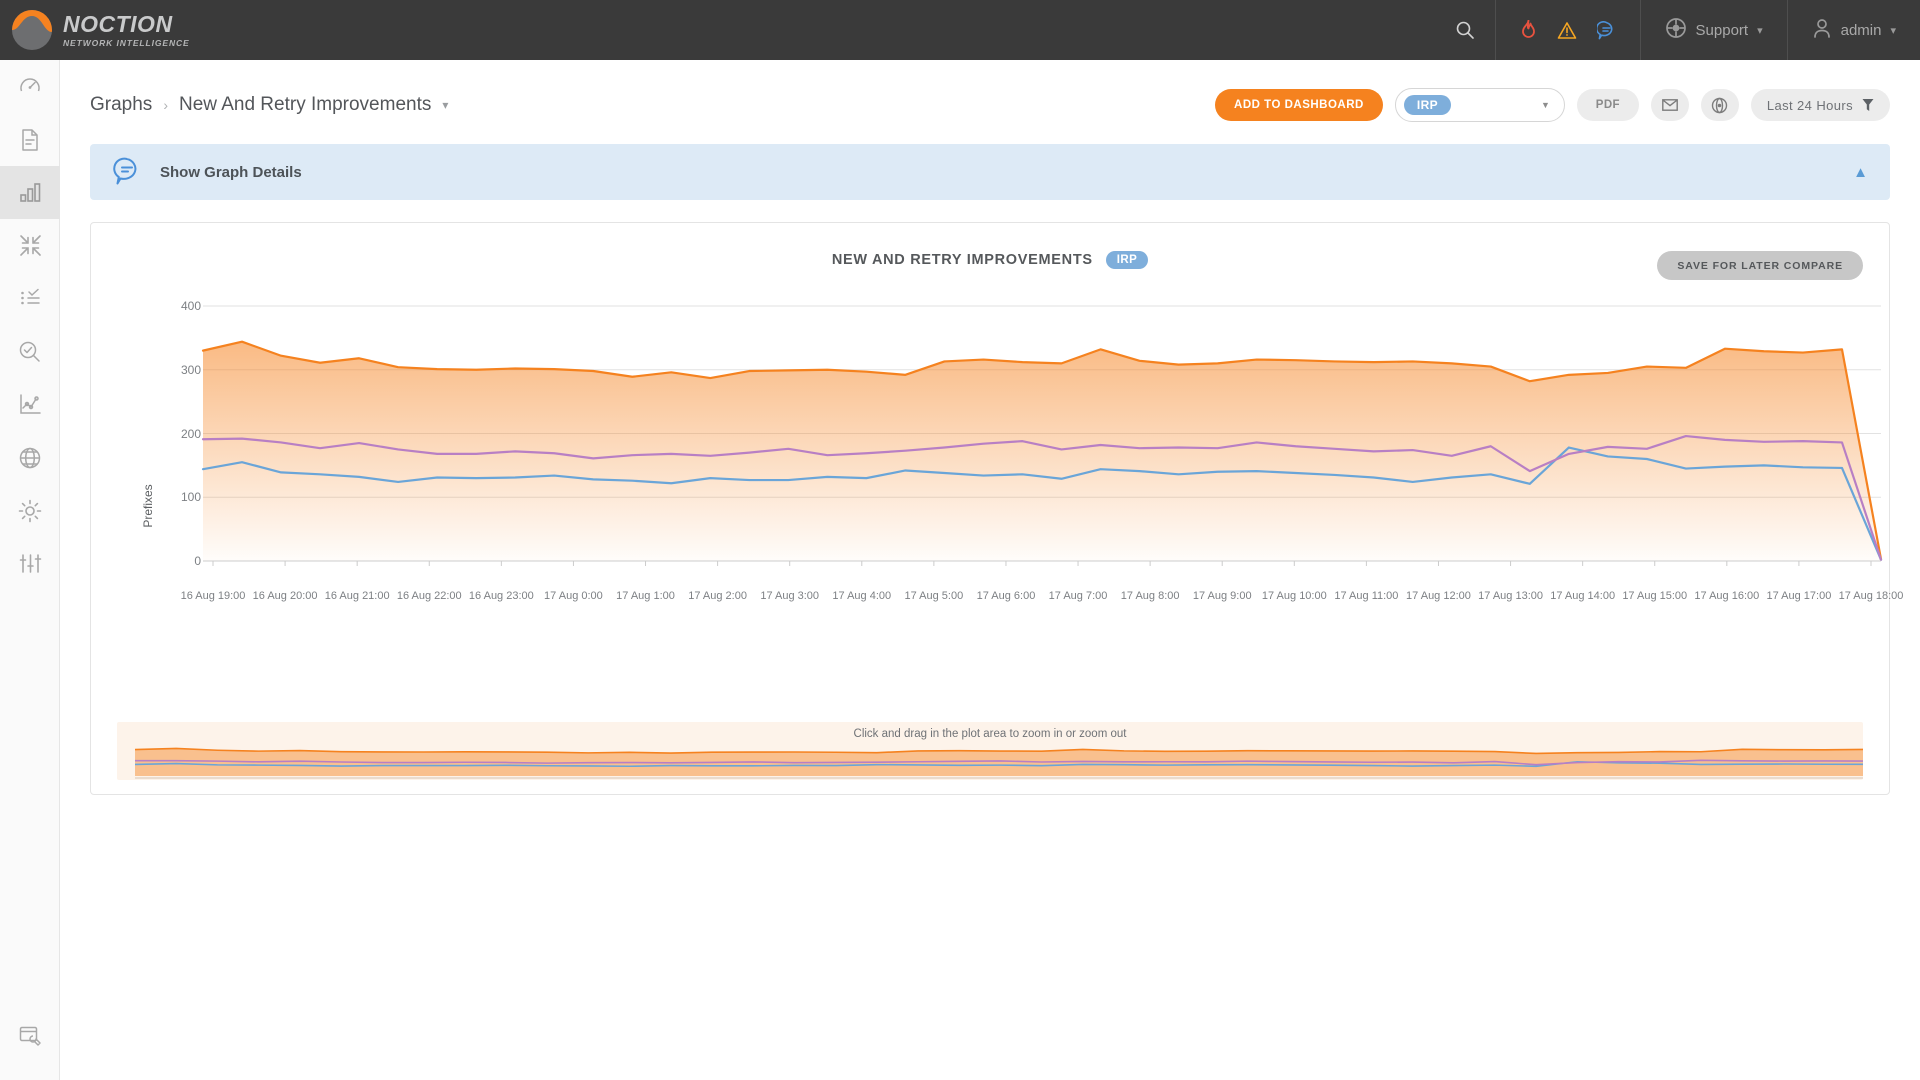 The width and height of the screenshot is (1920, 1080). I want to click on funnel-icon, so click(1868, 105).